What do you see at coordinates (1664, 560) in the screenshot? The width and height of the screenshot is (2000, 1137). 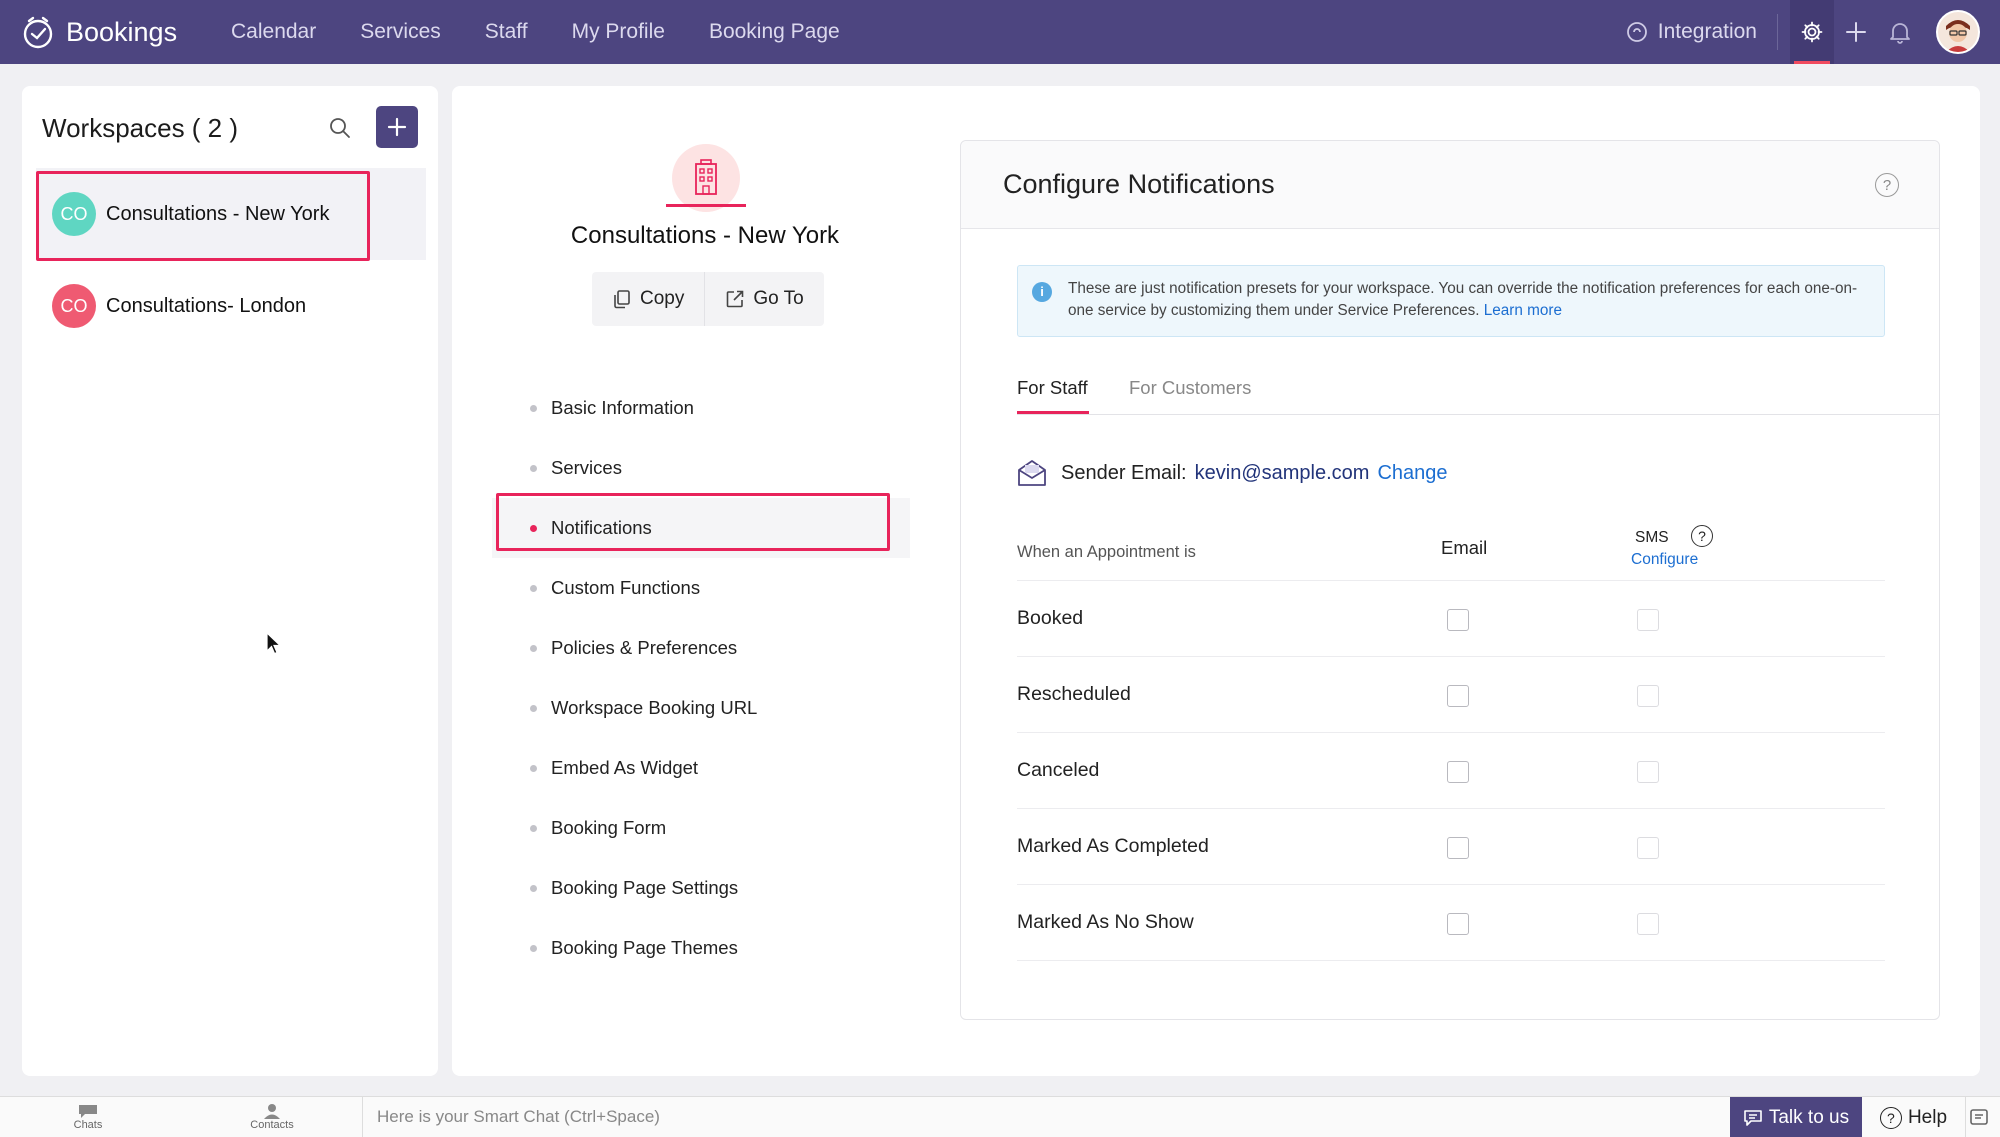 I see `sms-configure-link: Configure` at bounding box center [1664, 560].